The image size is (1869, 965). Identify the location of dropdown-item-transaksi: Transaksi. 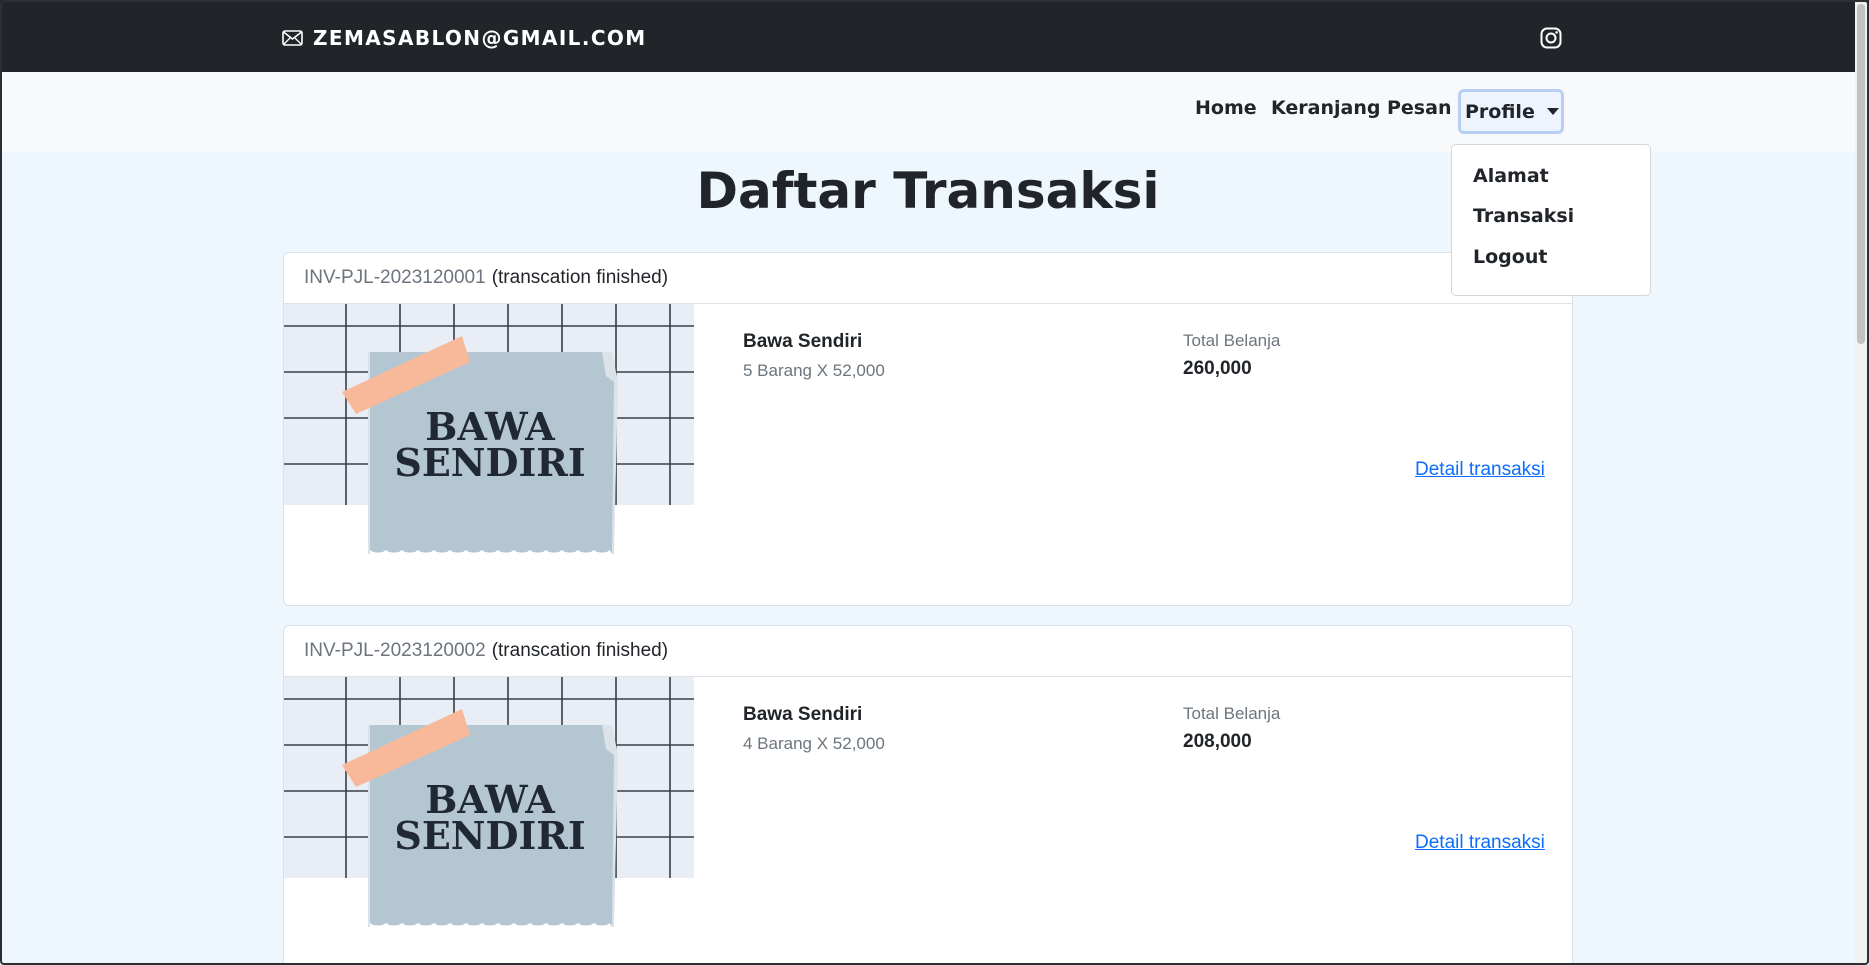
(1523, 216).